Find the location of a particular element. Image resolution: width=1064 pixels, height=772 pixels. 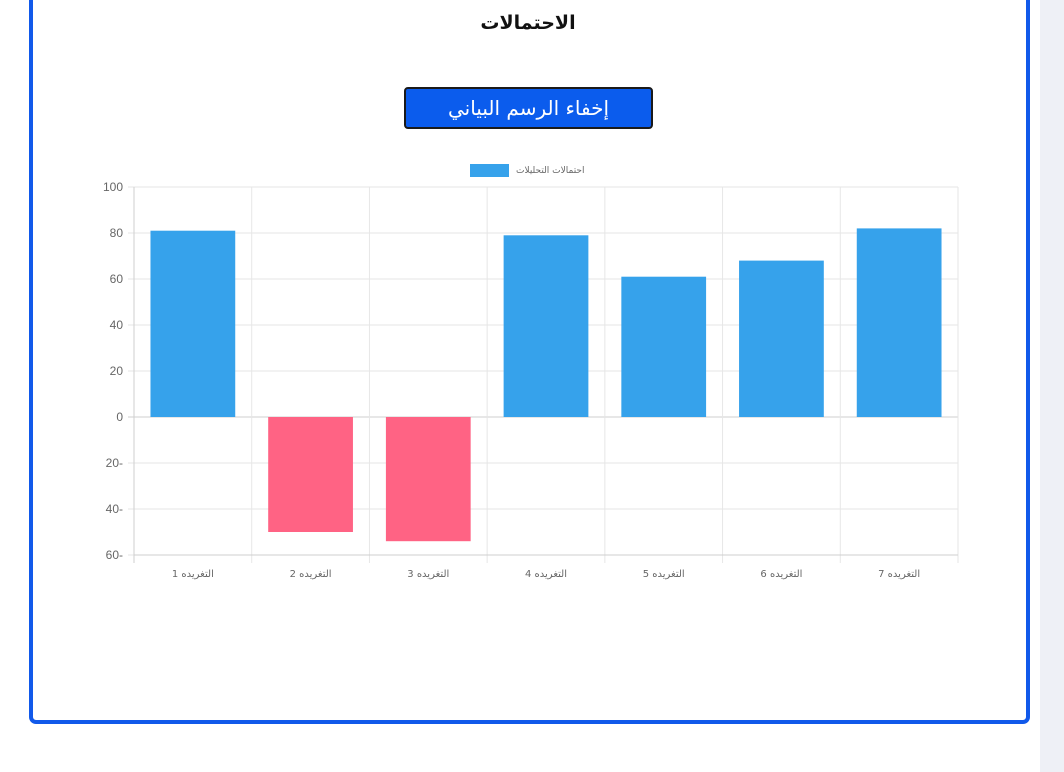

y-tick-label: 0 is located at coordinates (119, 417).